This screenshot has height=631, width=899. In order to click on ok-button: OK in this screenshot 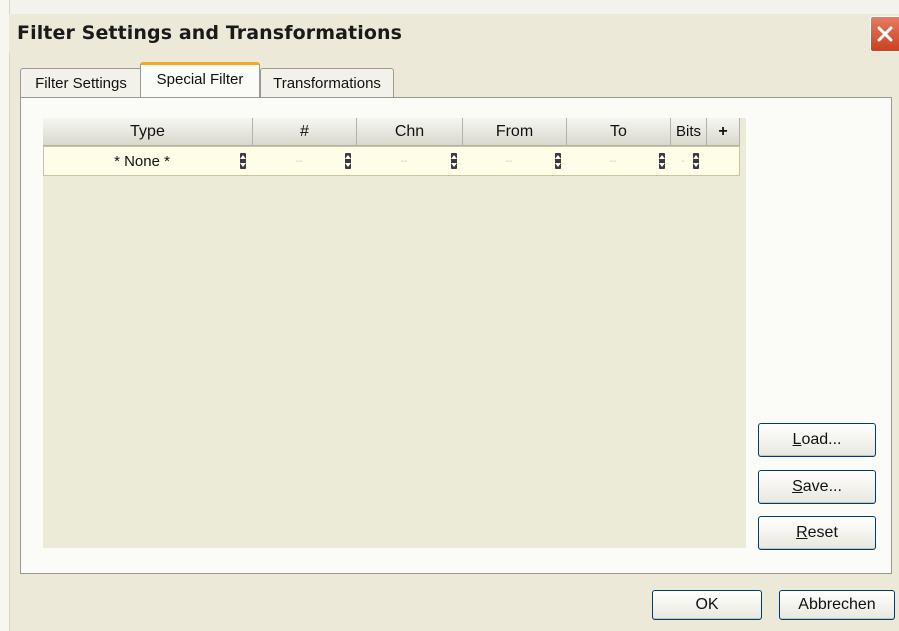, I will do `click(707, 605)`.